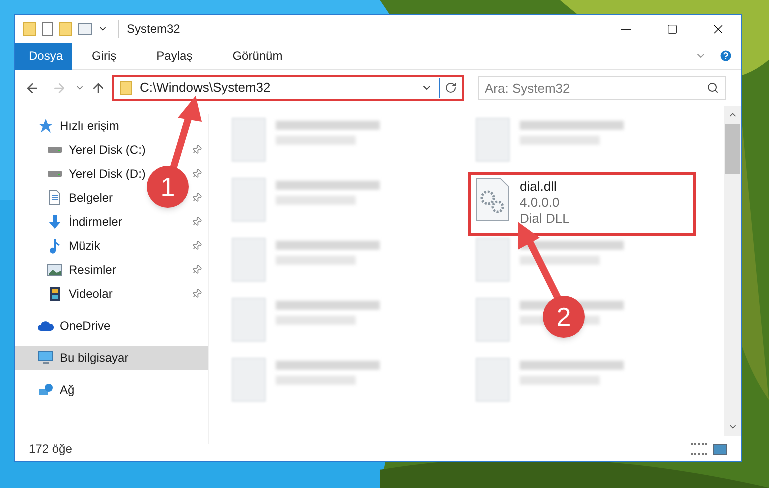  Describe the element at coordinates (98, 88) in the screenshot. I see `up-icon` at that location.